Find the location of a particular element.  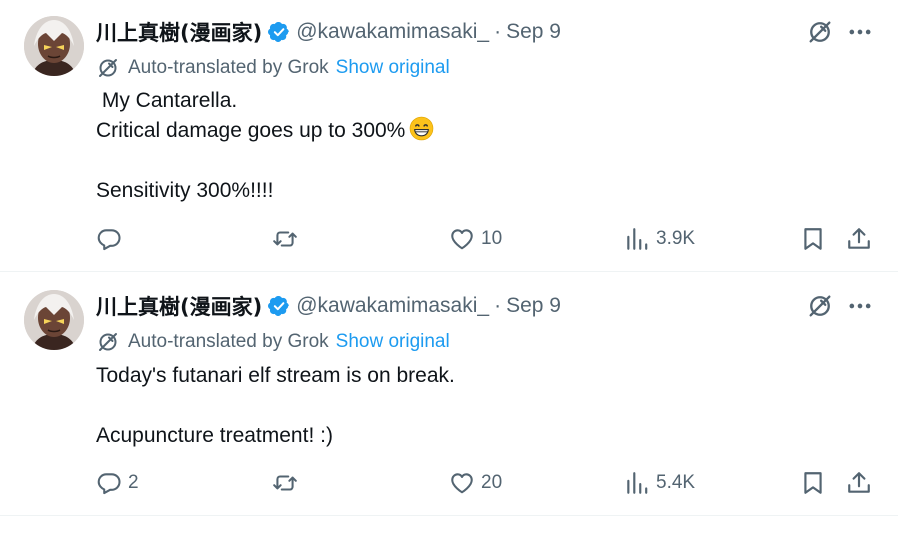

views-button: 5.4K is located at coordinates (659, 483).